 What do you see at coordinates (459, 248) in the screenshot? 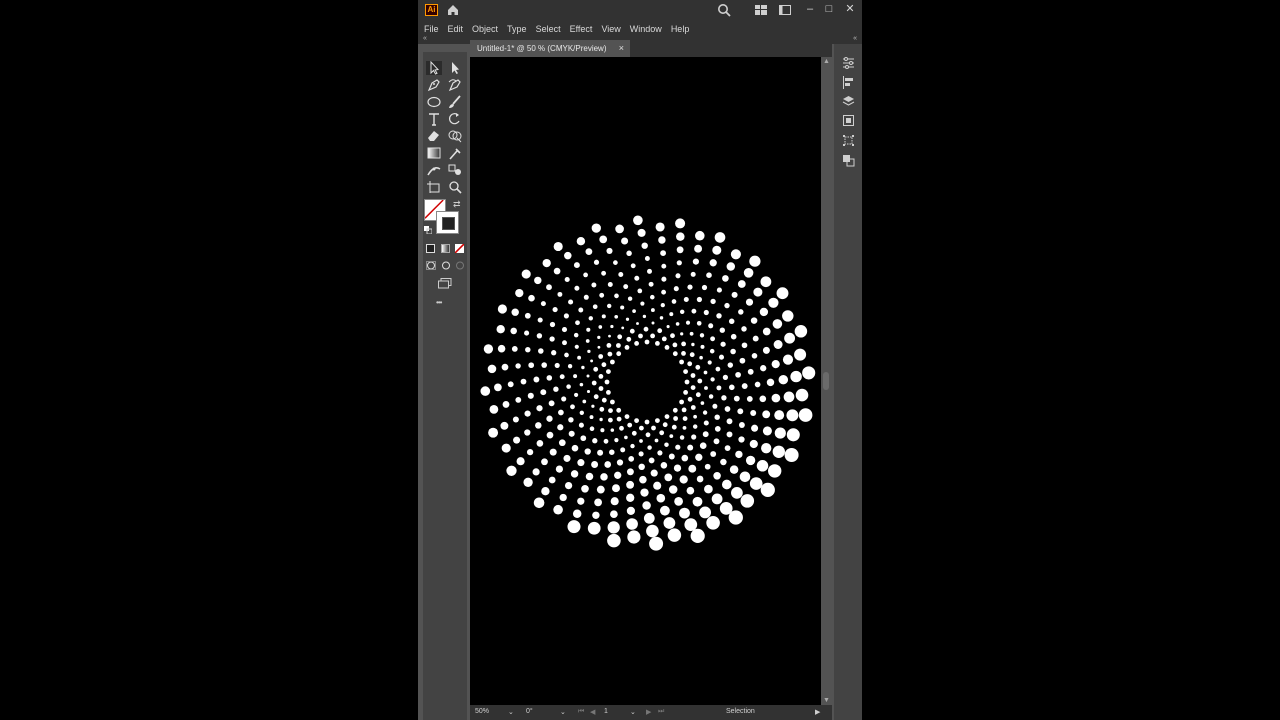
I see `none-mode-icon` at bounding box center [459, 248].